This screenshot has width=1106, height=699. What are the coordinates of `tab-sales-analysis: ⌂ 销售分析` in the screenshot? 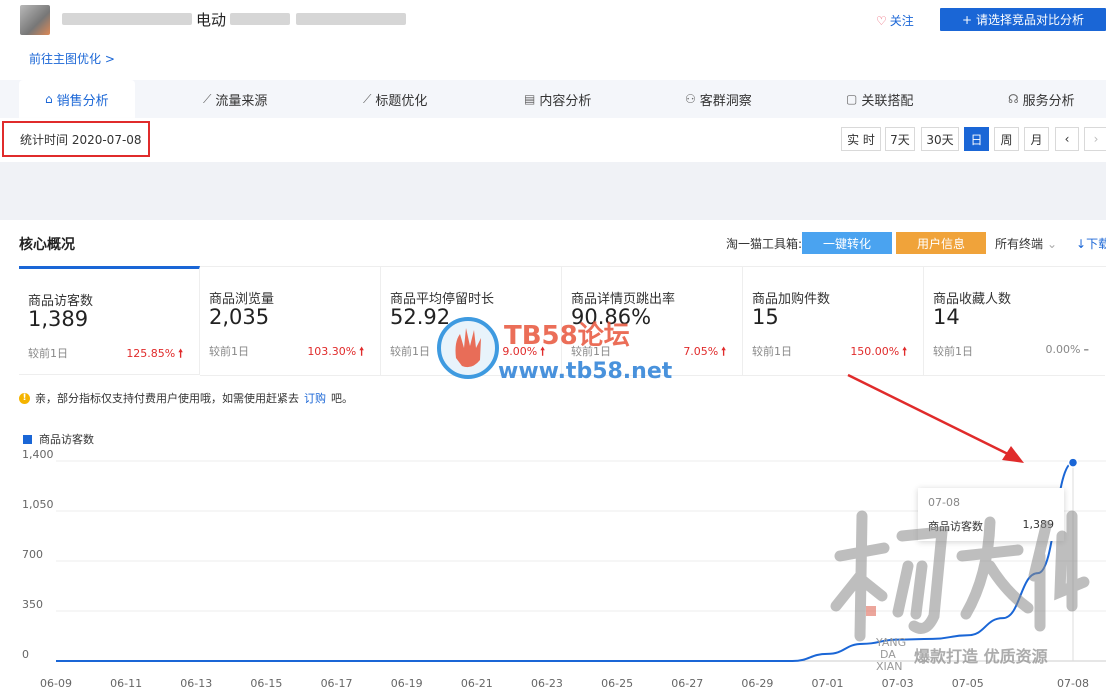 It's located at (77, 99).